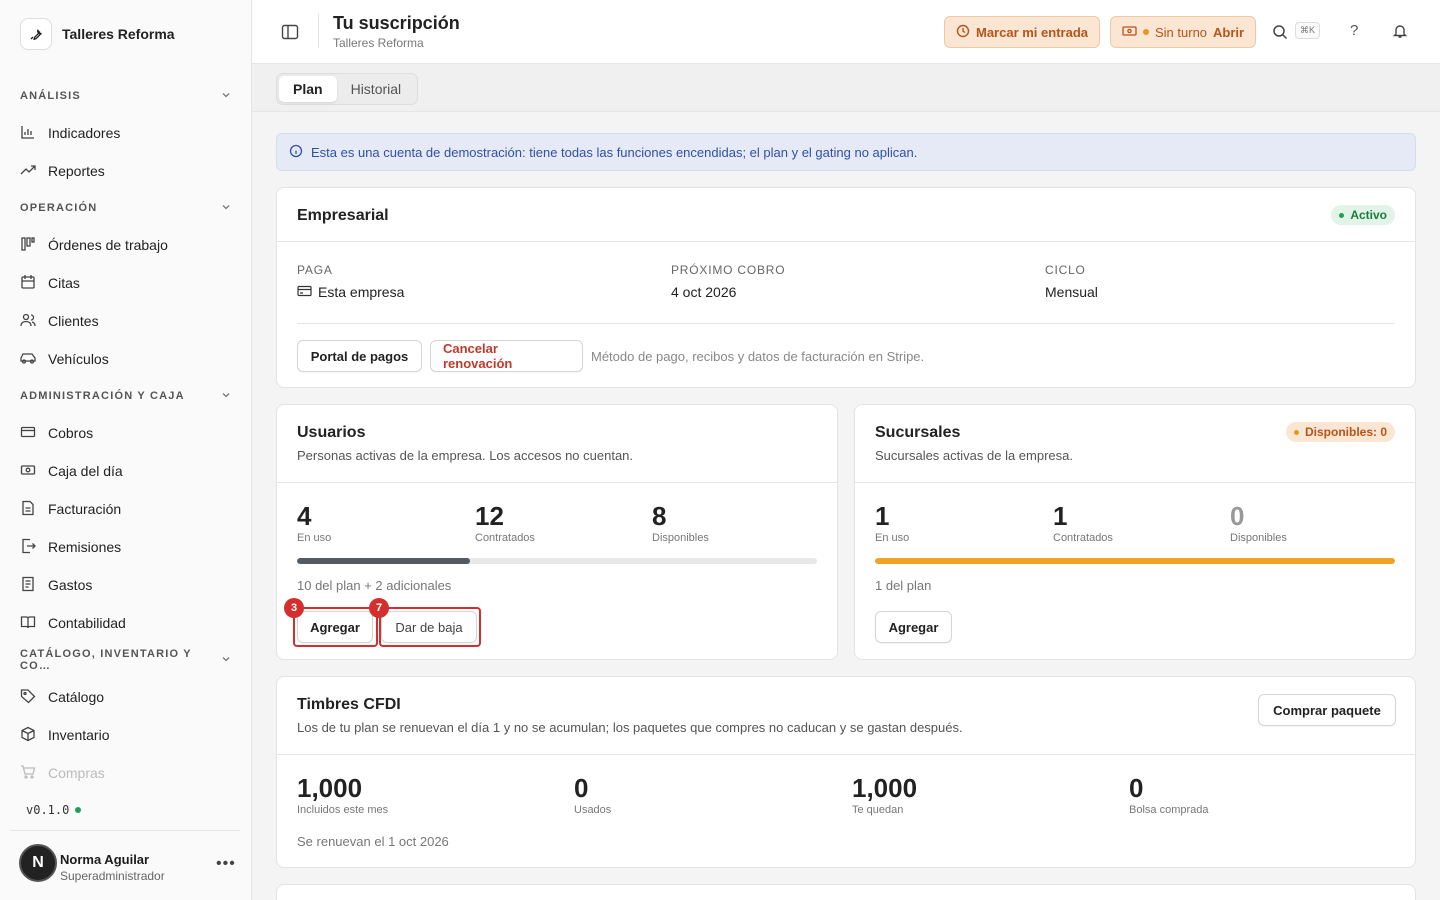 The width and height of the screenshot is (1440, 900). Describe the element at coordinates (1022, 32) in the screenshot. I see `clock-in-button: Marcar mi entrada` at that location.